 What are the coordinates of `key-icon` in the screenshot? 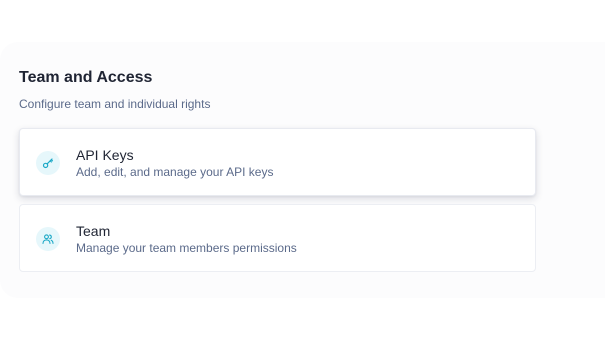 It's located at (48, 163).